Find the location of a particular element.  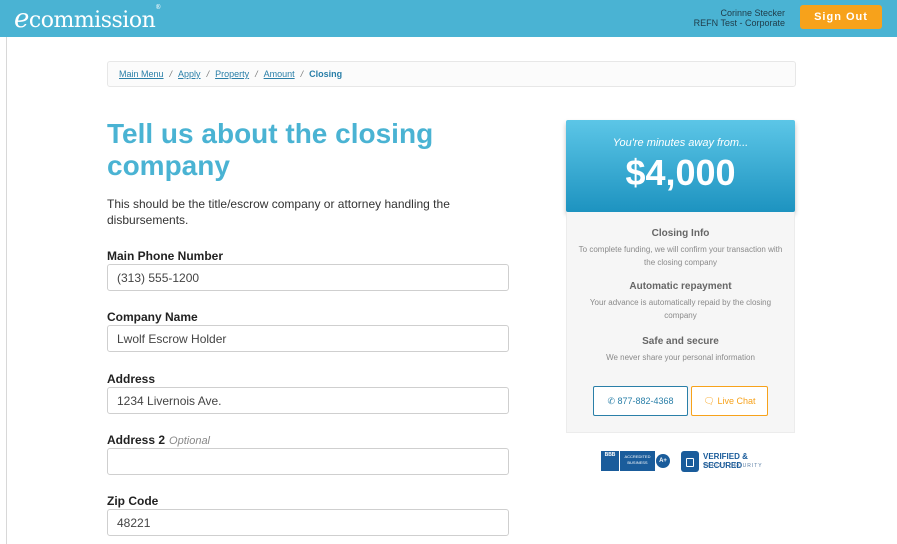

user-name: Corinne Stecker is located at coordinates (752, 13).